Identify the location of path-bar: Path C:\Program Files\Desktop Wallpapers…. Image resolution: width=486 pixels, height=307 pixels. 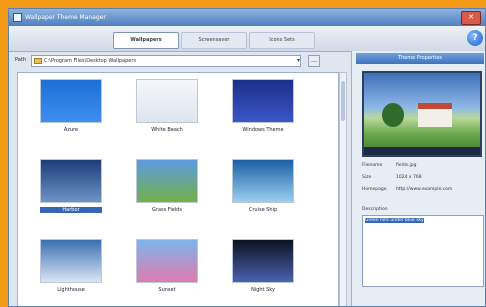
(180, 62).